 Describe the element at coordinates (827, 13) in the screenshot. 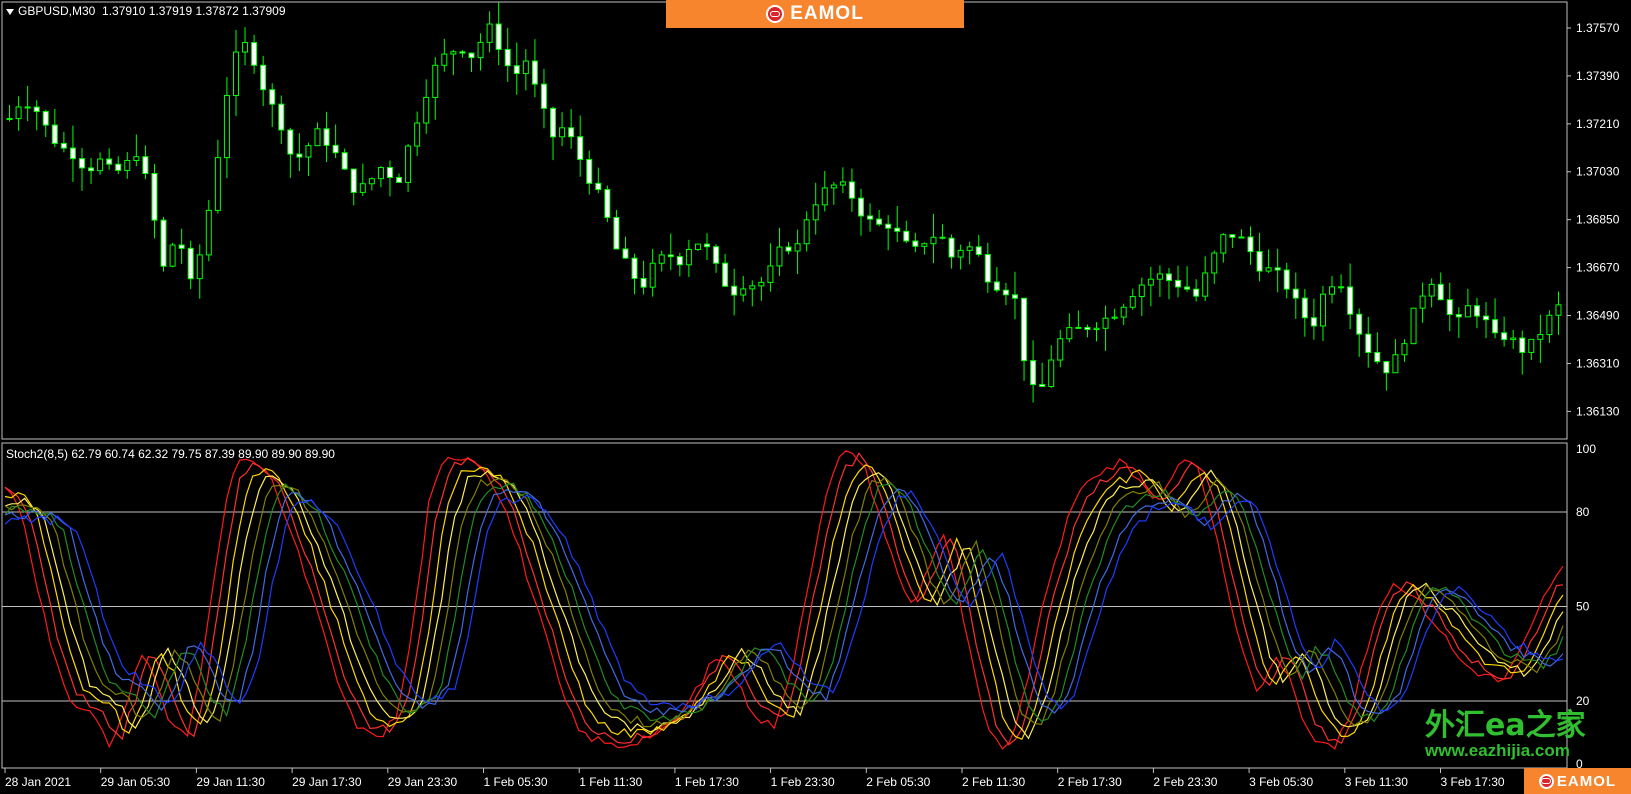

I see `banner-brand: EAMOL` at that location.